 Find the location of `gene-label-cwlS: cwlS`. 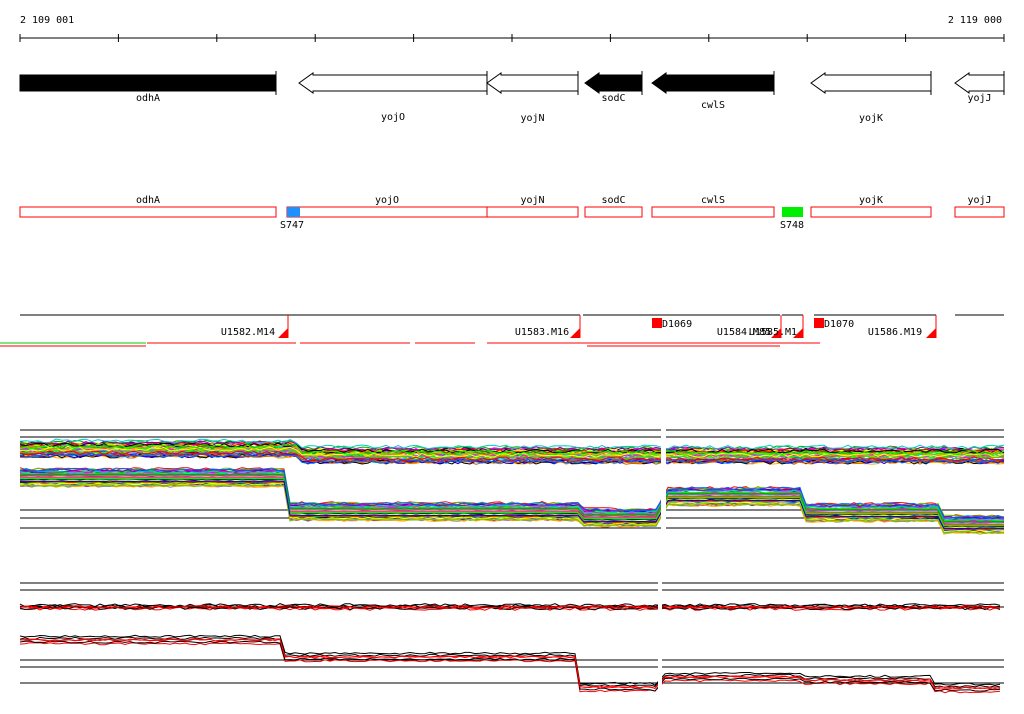

gene-label-cwlS: cwlS is located at coordinates (713, 105).